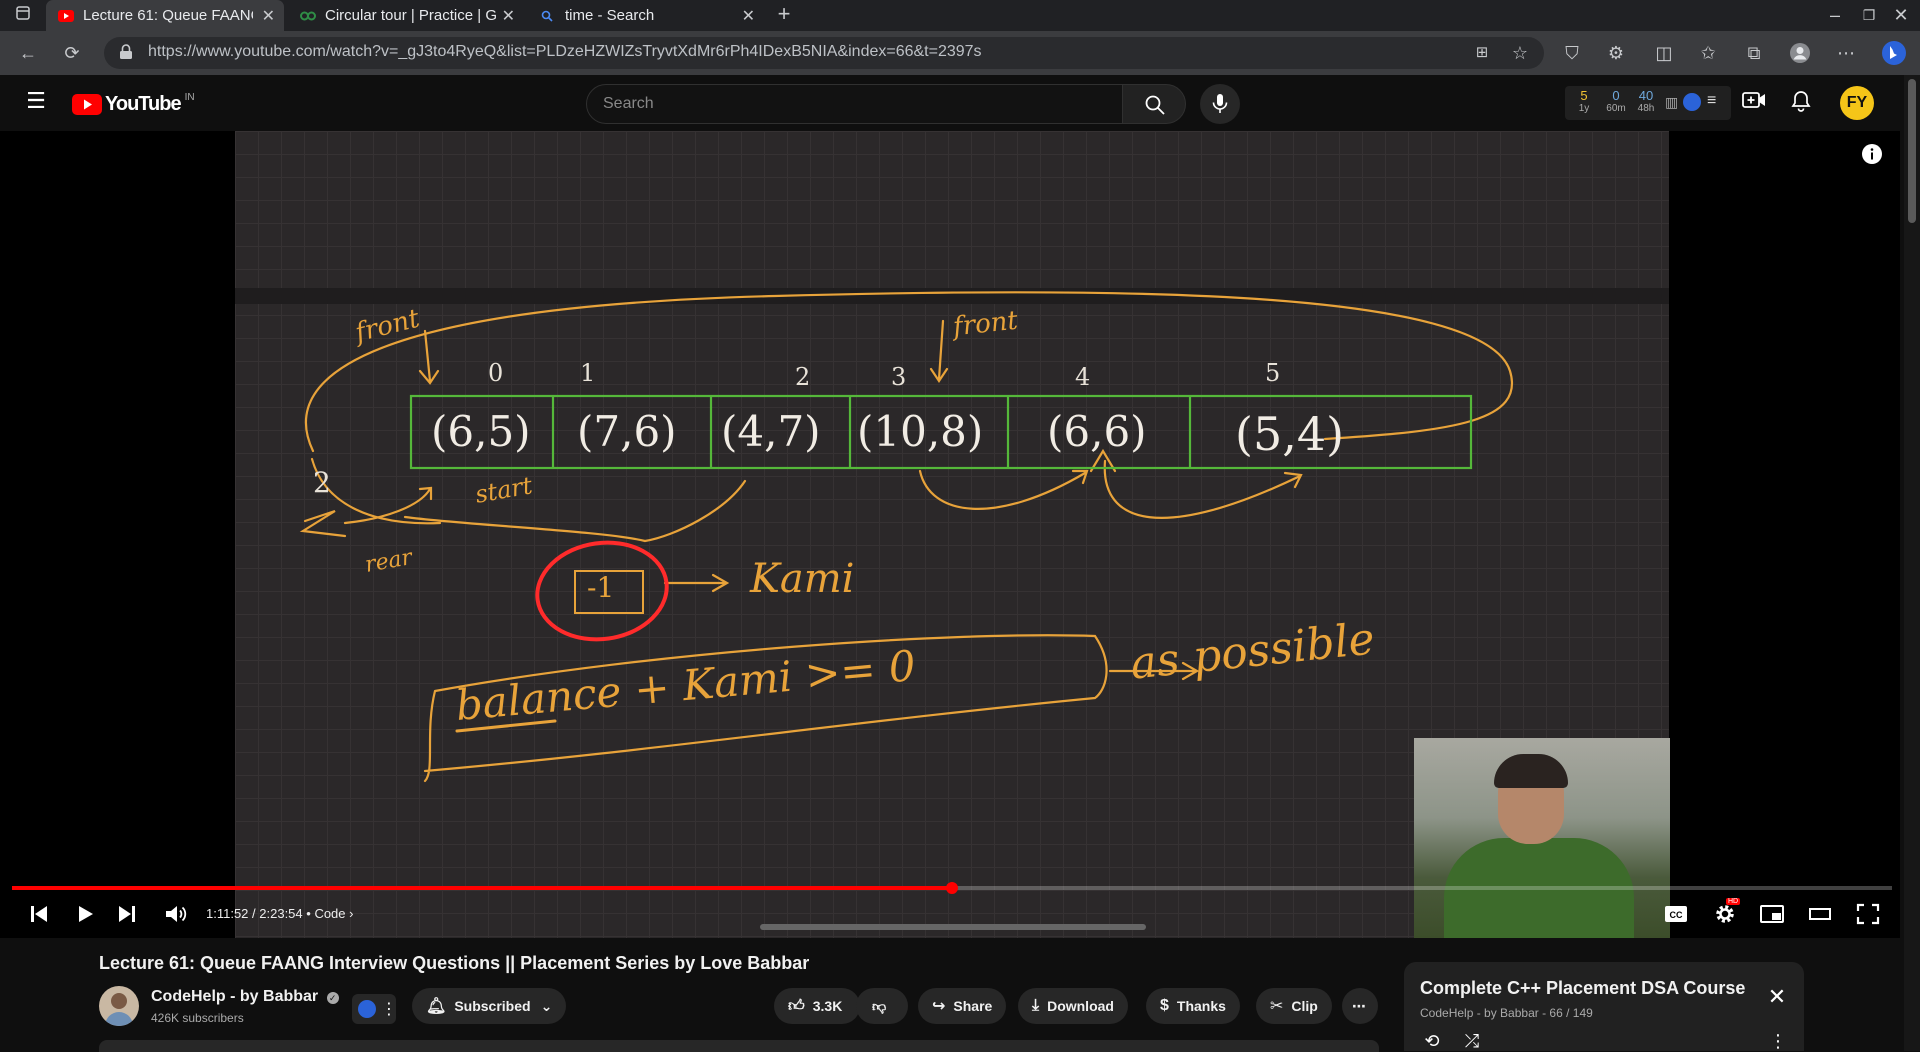  I want to click on play-icon, so click(86, 914).